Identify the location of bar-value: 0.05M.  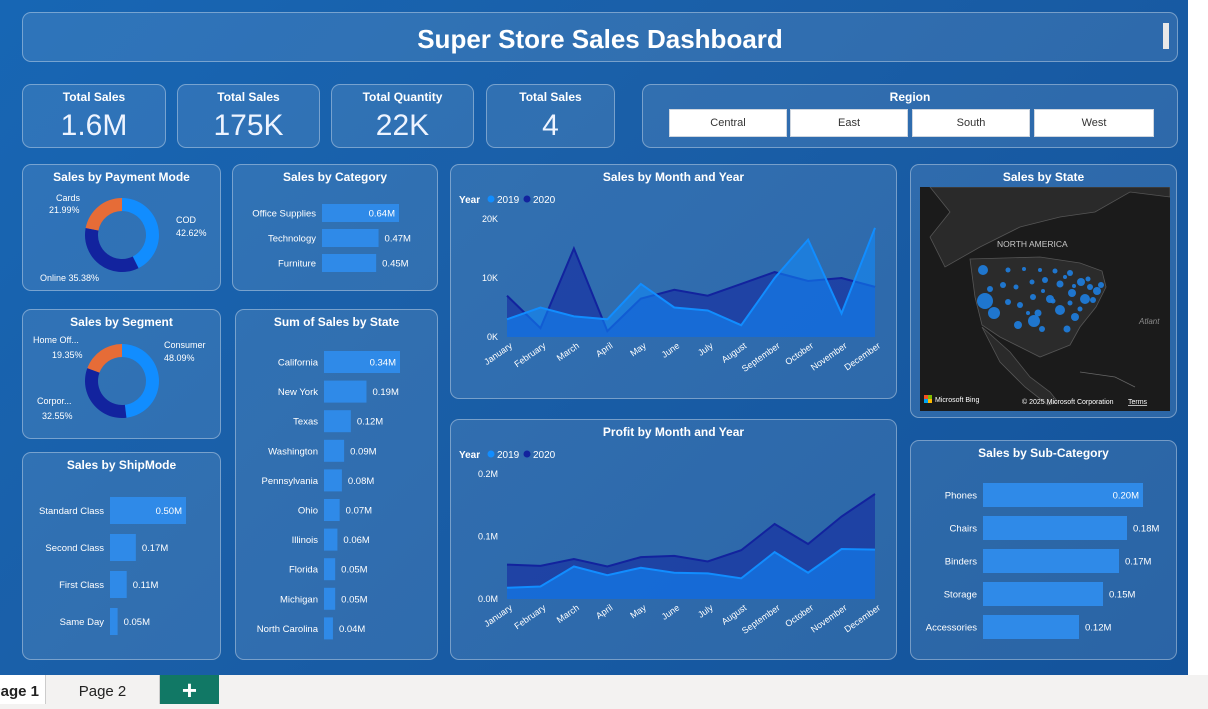
(354, 599).